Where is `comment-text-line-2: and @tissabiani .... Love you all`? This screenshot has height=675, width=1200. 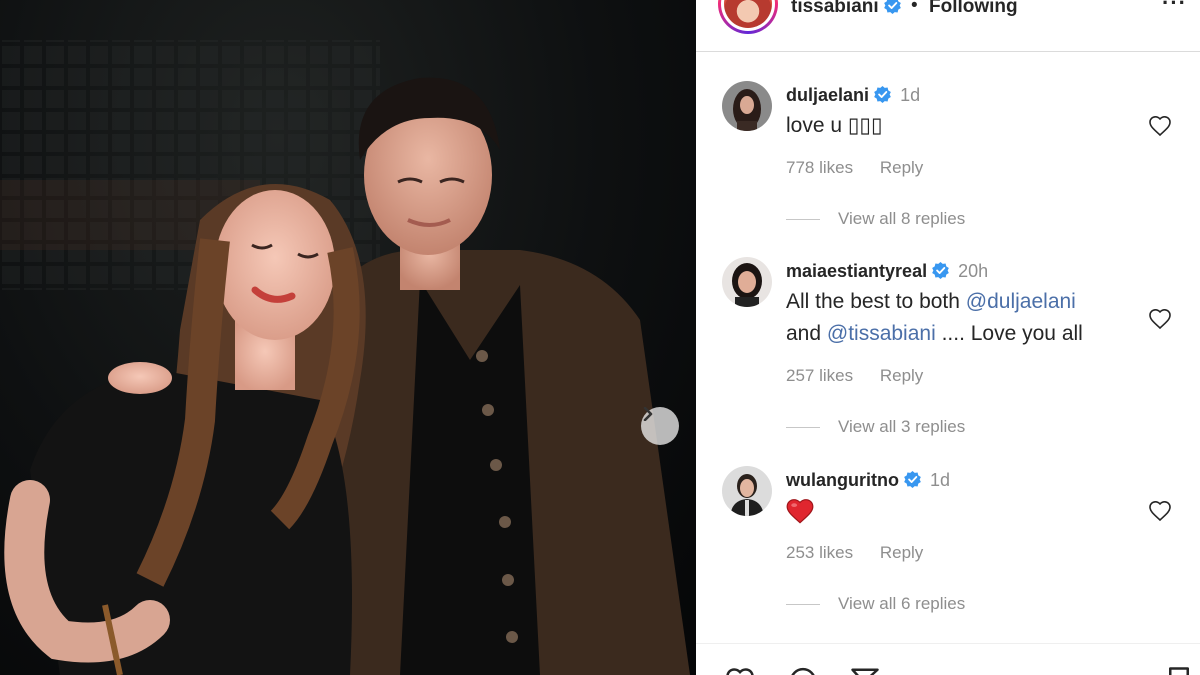
comment-text-line-2: and @tissabiani .... Love you all is located at coordinates (934, 334).